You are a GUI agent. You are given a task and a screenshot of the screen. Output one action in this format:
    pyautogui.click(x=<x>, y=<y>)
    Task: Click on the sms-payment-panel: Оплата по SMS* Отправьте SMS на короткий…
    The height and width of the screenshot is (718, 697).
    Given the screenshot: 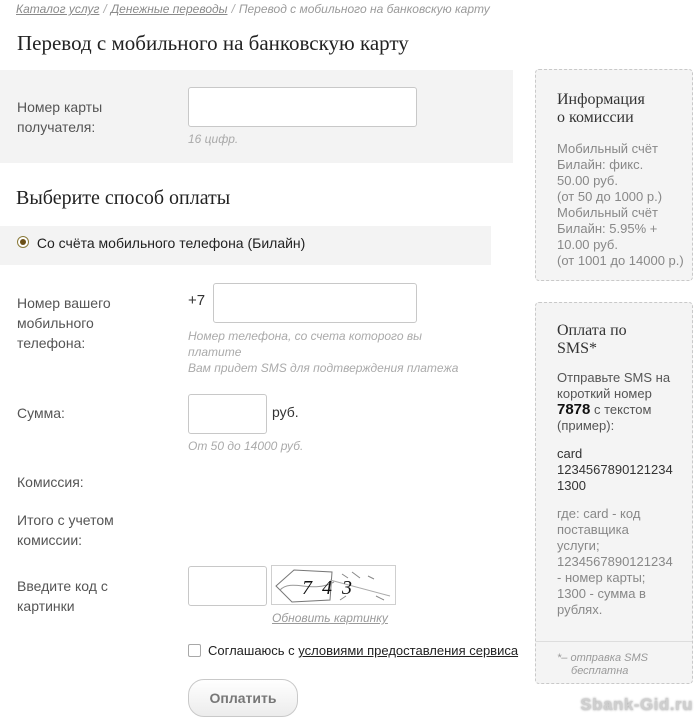 What is the action you would take?
    pyautogui.click(x=614, y=493)
    